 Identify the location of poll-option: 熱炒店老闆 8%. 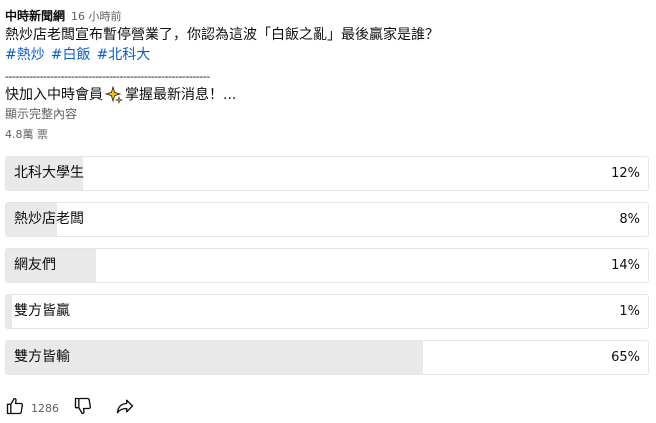
(327, 219).